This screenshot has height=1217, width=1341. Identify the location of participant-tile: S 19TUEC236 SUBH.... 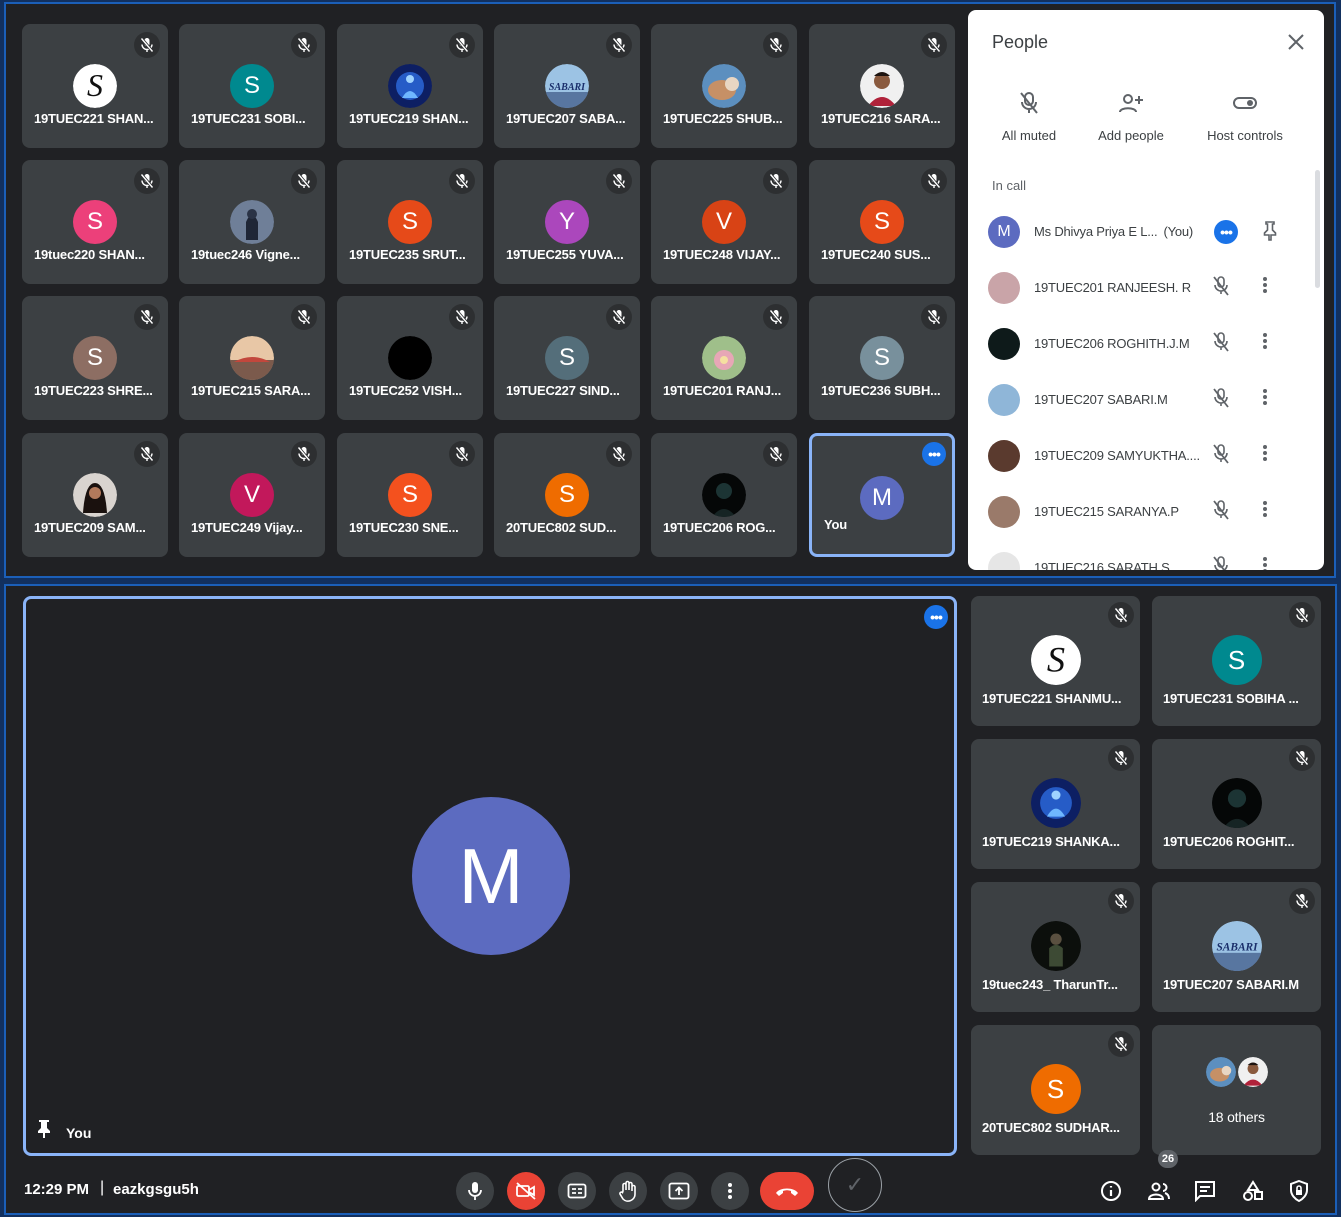
(882, 358).